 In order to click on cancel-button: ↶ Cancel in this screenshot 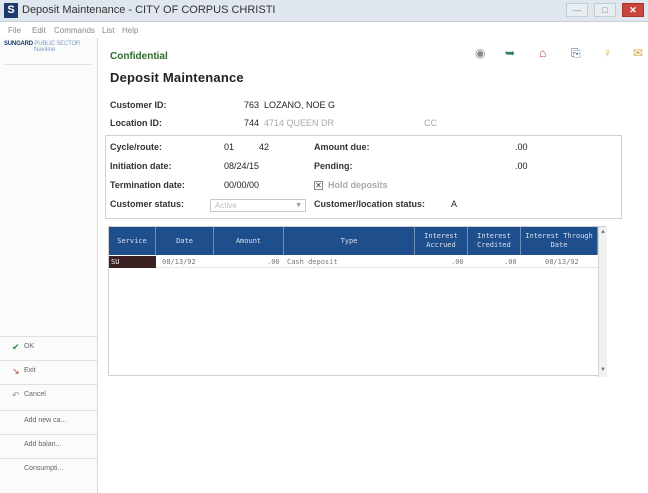, I will do `click(48, 394)`.